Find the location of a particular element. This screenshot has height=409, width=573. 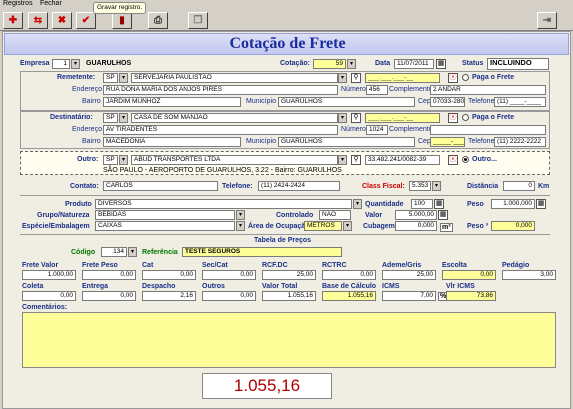

codigo-field: 134 is located at coordinates (114, 252).